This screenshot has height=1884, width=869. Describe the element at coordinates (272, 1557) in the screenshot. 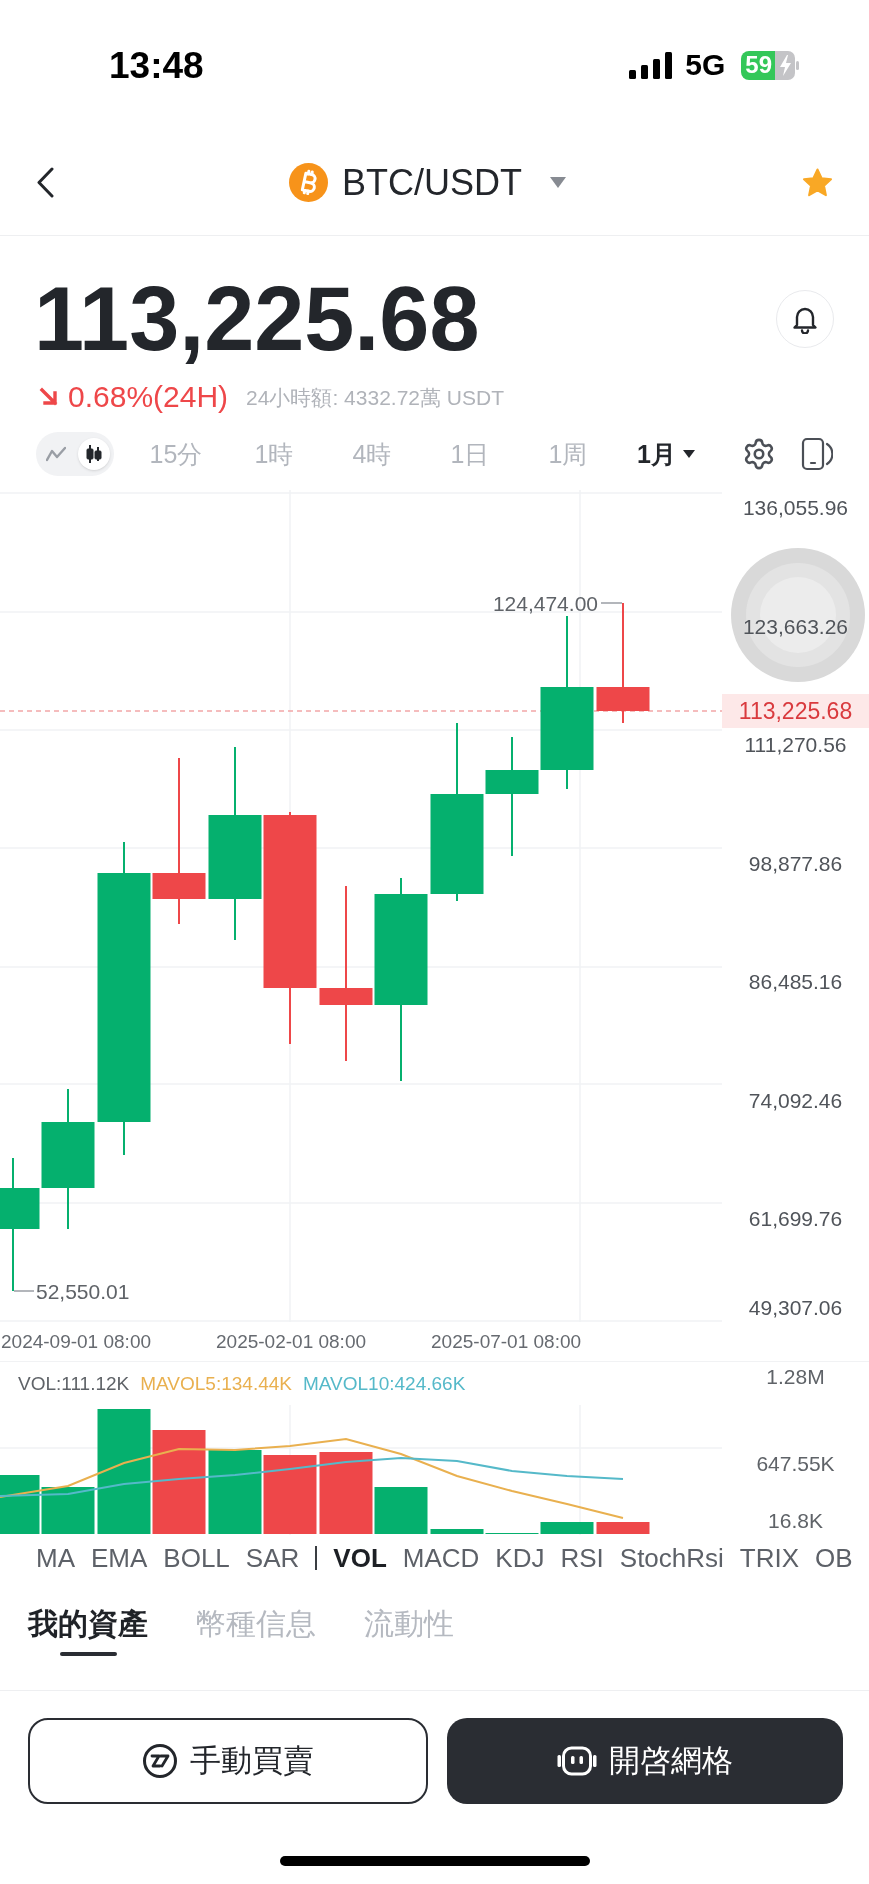

I see `indicator-tab: SAR` at that location.